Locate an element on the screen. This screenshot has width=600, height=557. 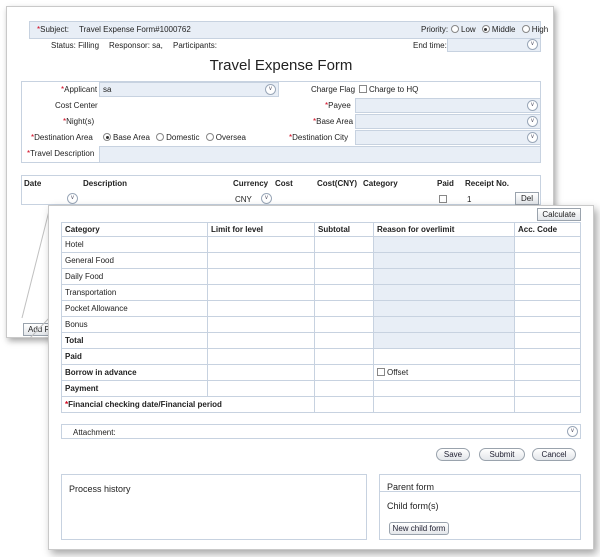
calculate-button: Calculate is located at coordinates (559, 214).